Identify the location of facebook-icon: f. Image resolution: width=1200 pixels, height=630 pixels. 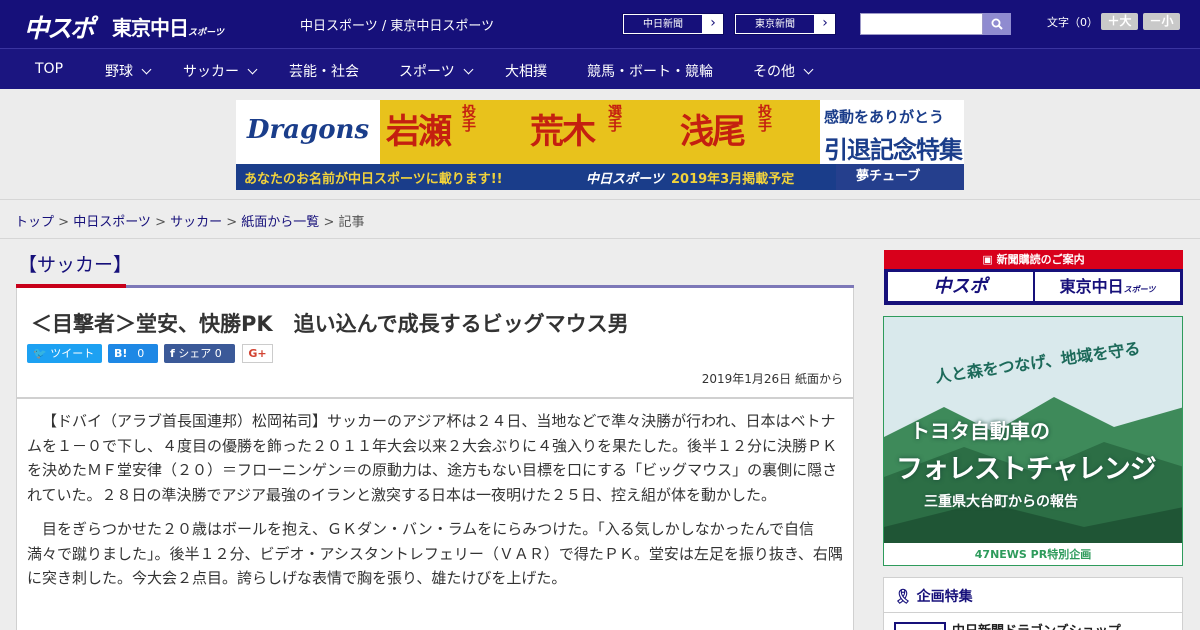
(172, 353).